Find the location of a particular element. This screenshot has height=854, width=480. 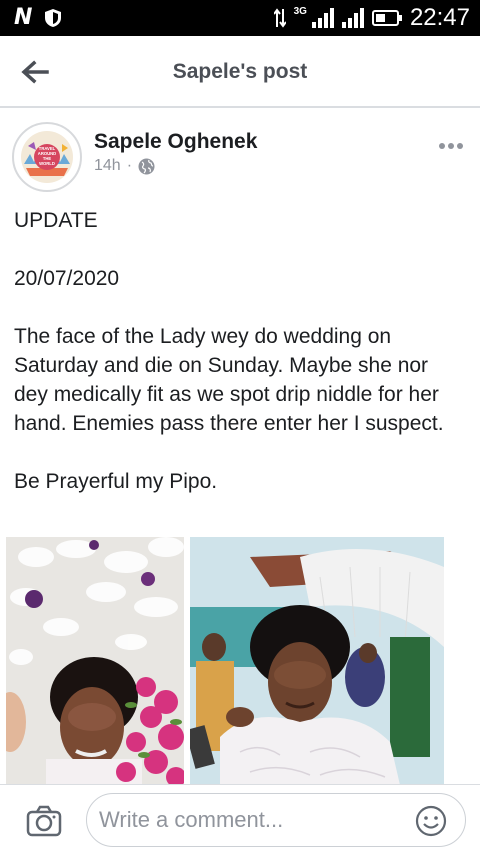

post-paragraph: 20/07/2020 is located at coordinates (67, 278).